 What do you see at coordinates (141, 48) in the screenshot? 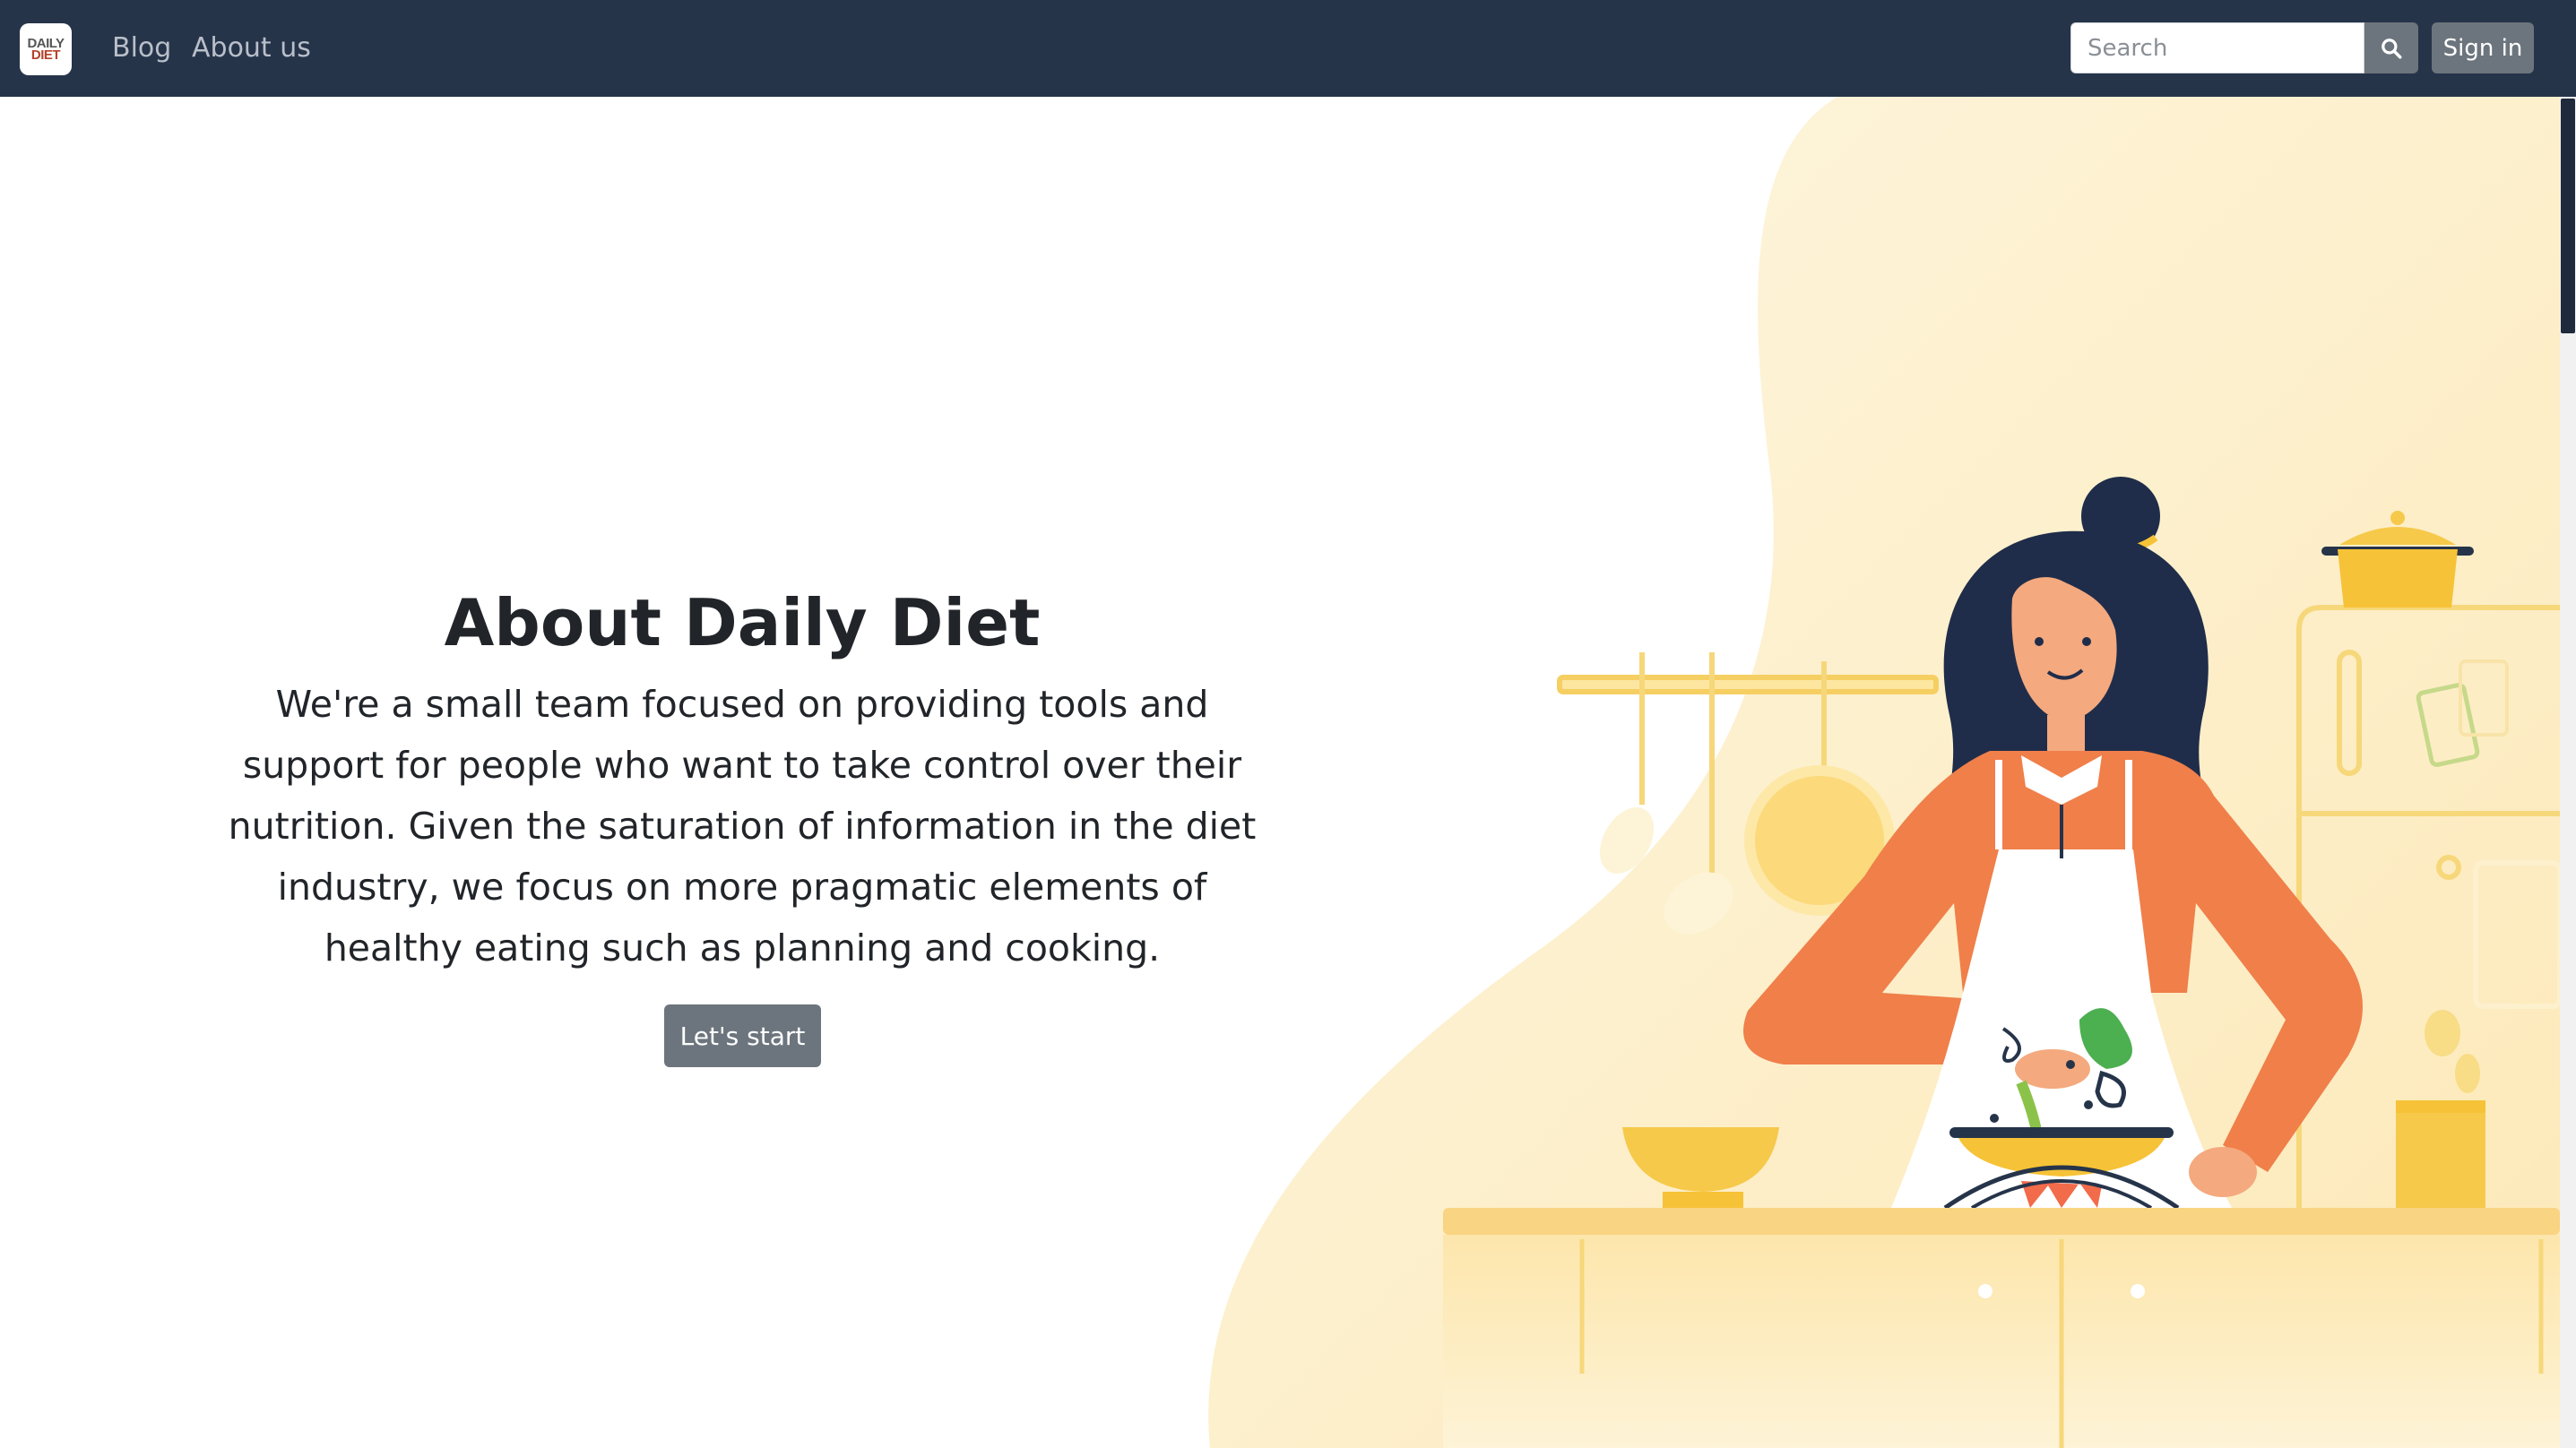
I see `nav-link-blog: Blog` at bounding box center [141, 48].